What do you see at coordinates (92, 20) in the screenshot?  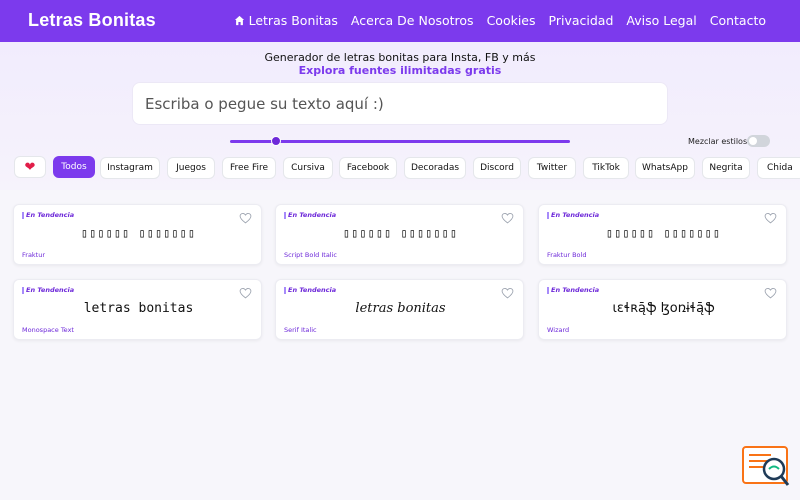 I see `brand-logo: Letras Bonitas` at bounding box center [92, 20].